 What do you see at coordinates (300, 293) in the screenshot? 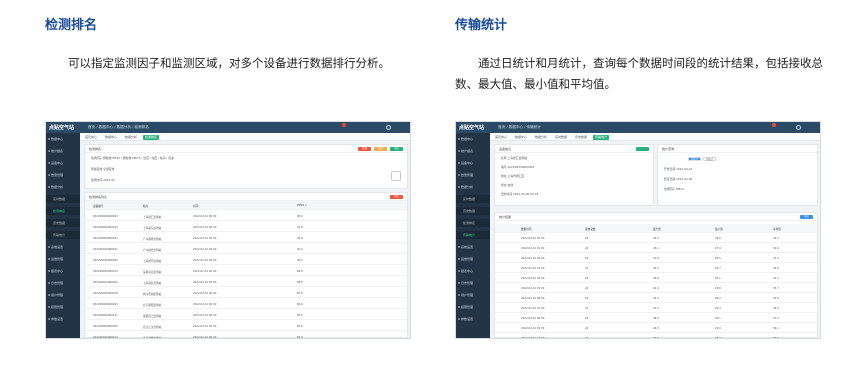
I see `table-cell: 87.0` at bounding box center [300, 293].